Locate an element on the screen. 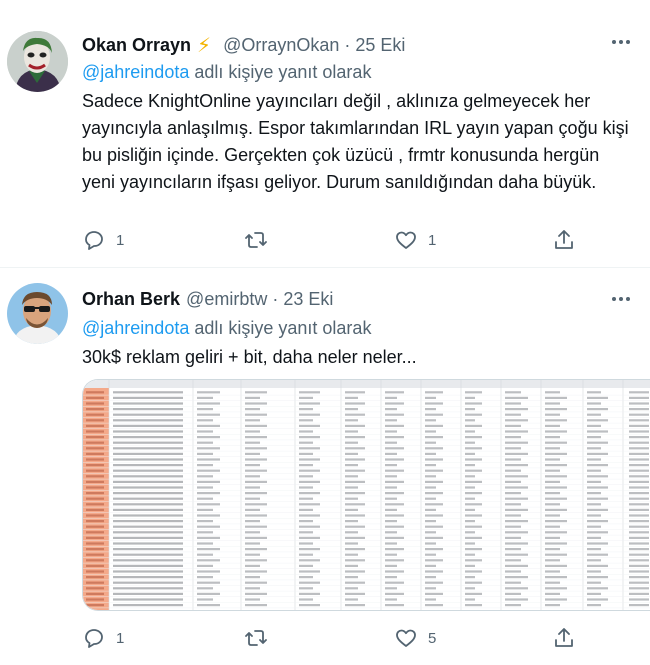  like-count: 5 is located at coordinates (432, 638).